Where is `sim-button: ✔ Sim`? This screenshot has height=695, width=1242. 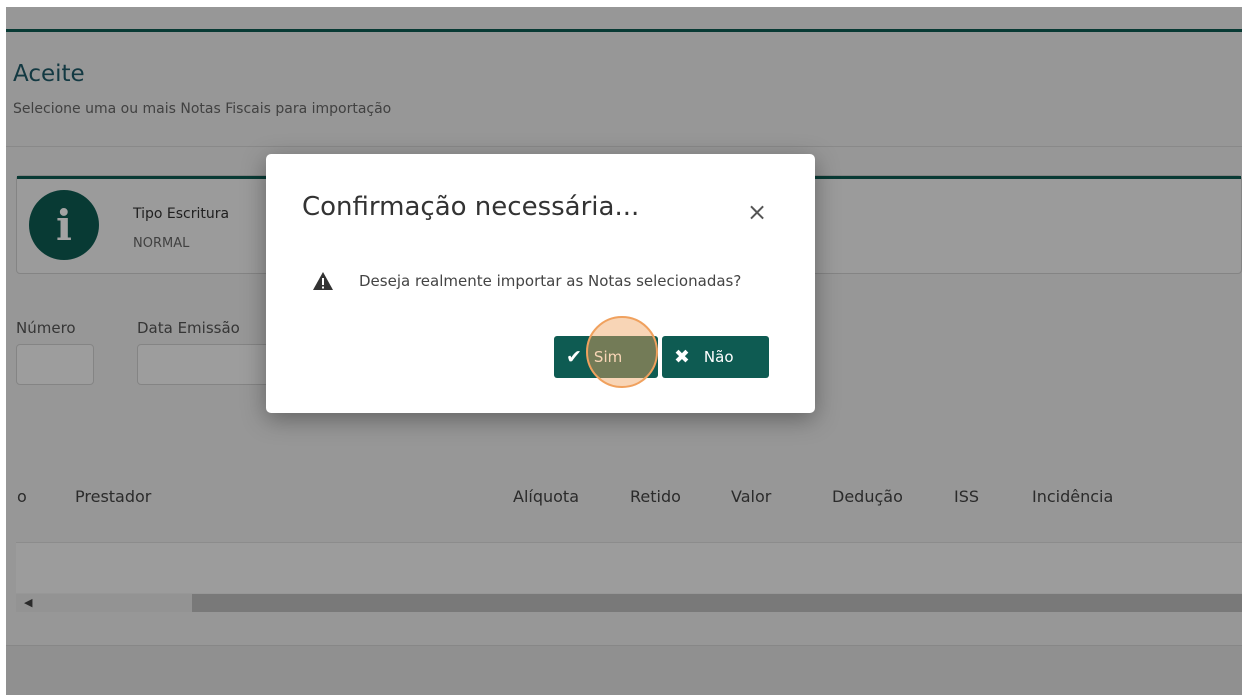
sim-button: ✔ Sim is located at coordinates (606, 357).